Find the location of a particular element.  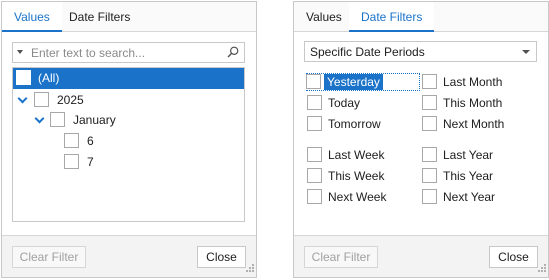

option-label: Yesterday is located at coordinates (353, 82).